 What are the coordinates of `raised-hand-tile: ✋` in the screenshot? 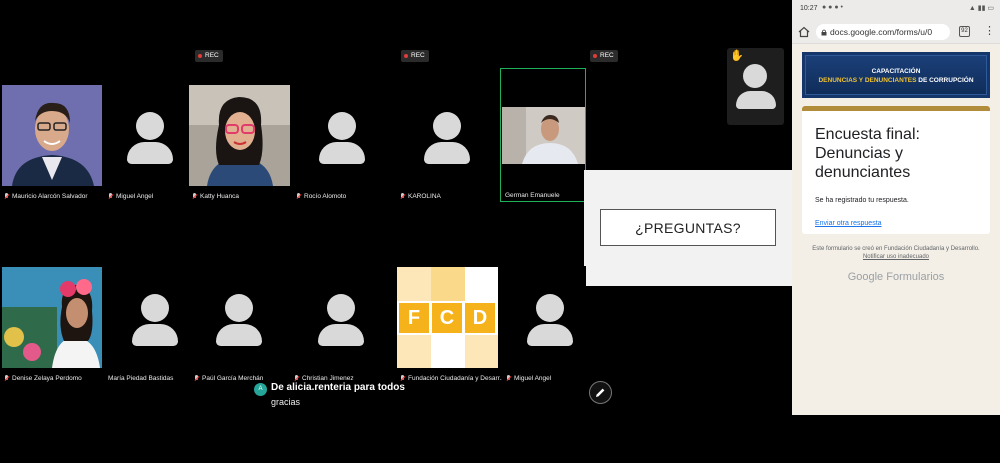 It's located at (755, 86).